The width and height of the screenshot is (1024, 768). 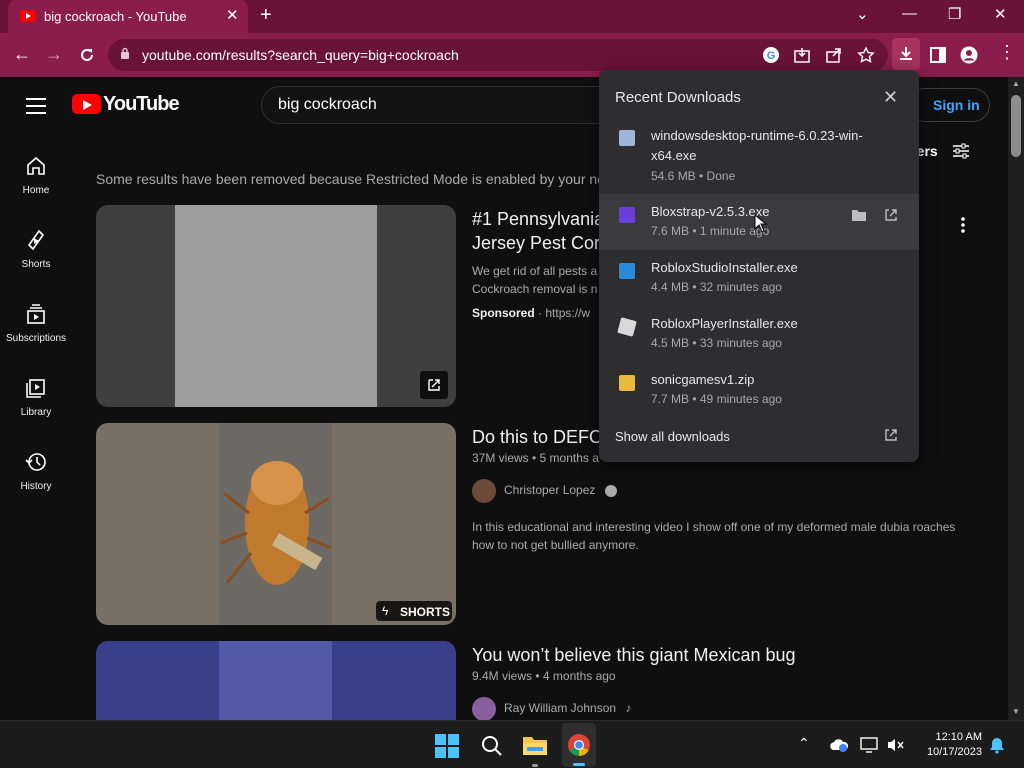 I want to click on clock-date: 10/17/2023, so click(x=954, y=752).